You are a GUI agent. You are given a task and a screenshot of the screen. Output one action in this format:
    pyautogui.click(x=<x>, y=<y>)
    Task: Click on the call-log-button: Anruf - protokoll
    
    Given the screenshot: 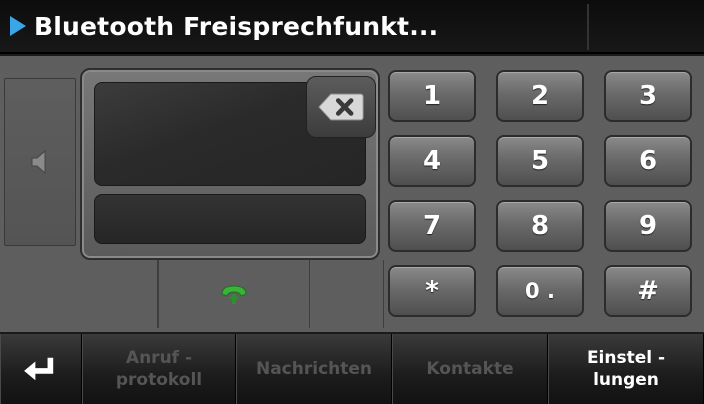 What is the action you would take?
    pyautogui.click(x=159, y=369)
    